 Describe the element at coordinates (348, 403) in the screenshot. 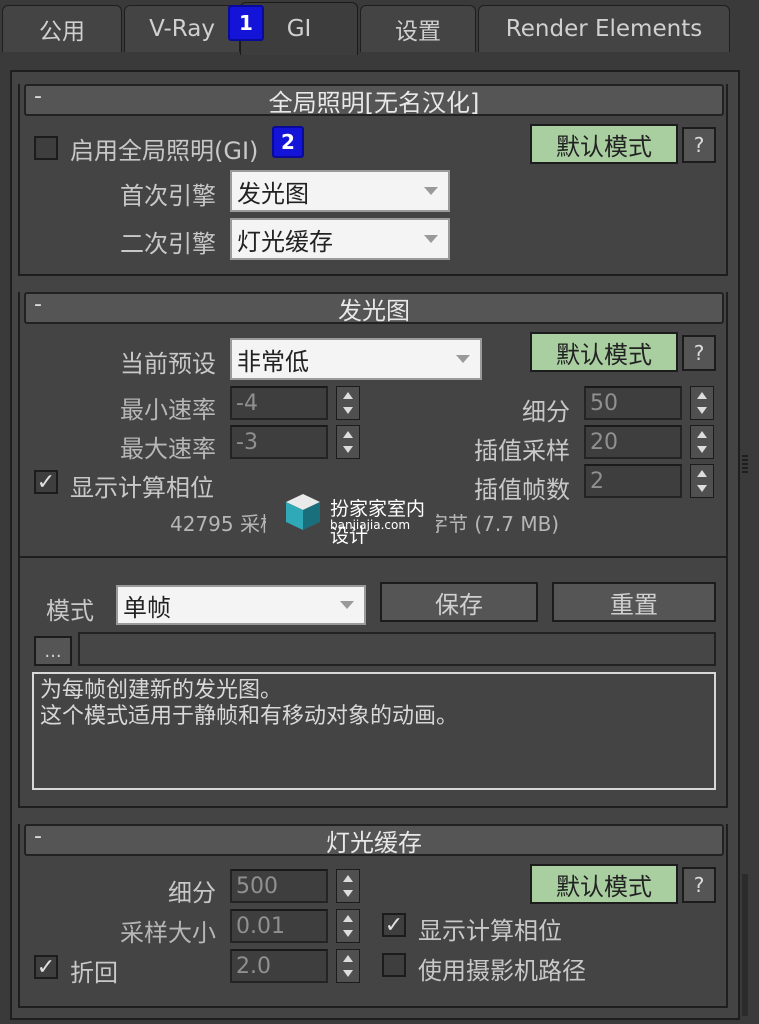

I see `min-rate-spinner` at that location.